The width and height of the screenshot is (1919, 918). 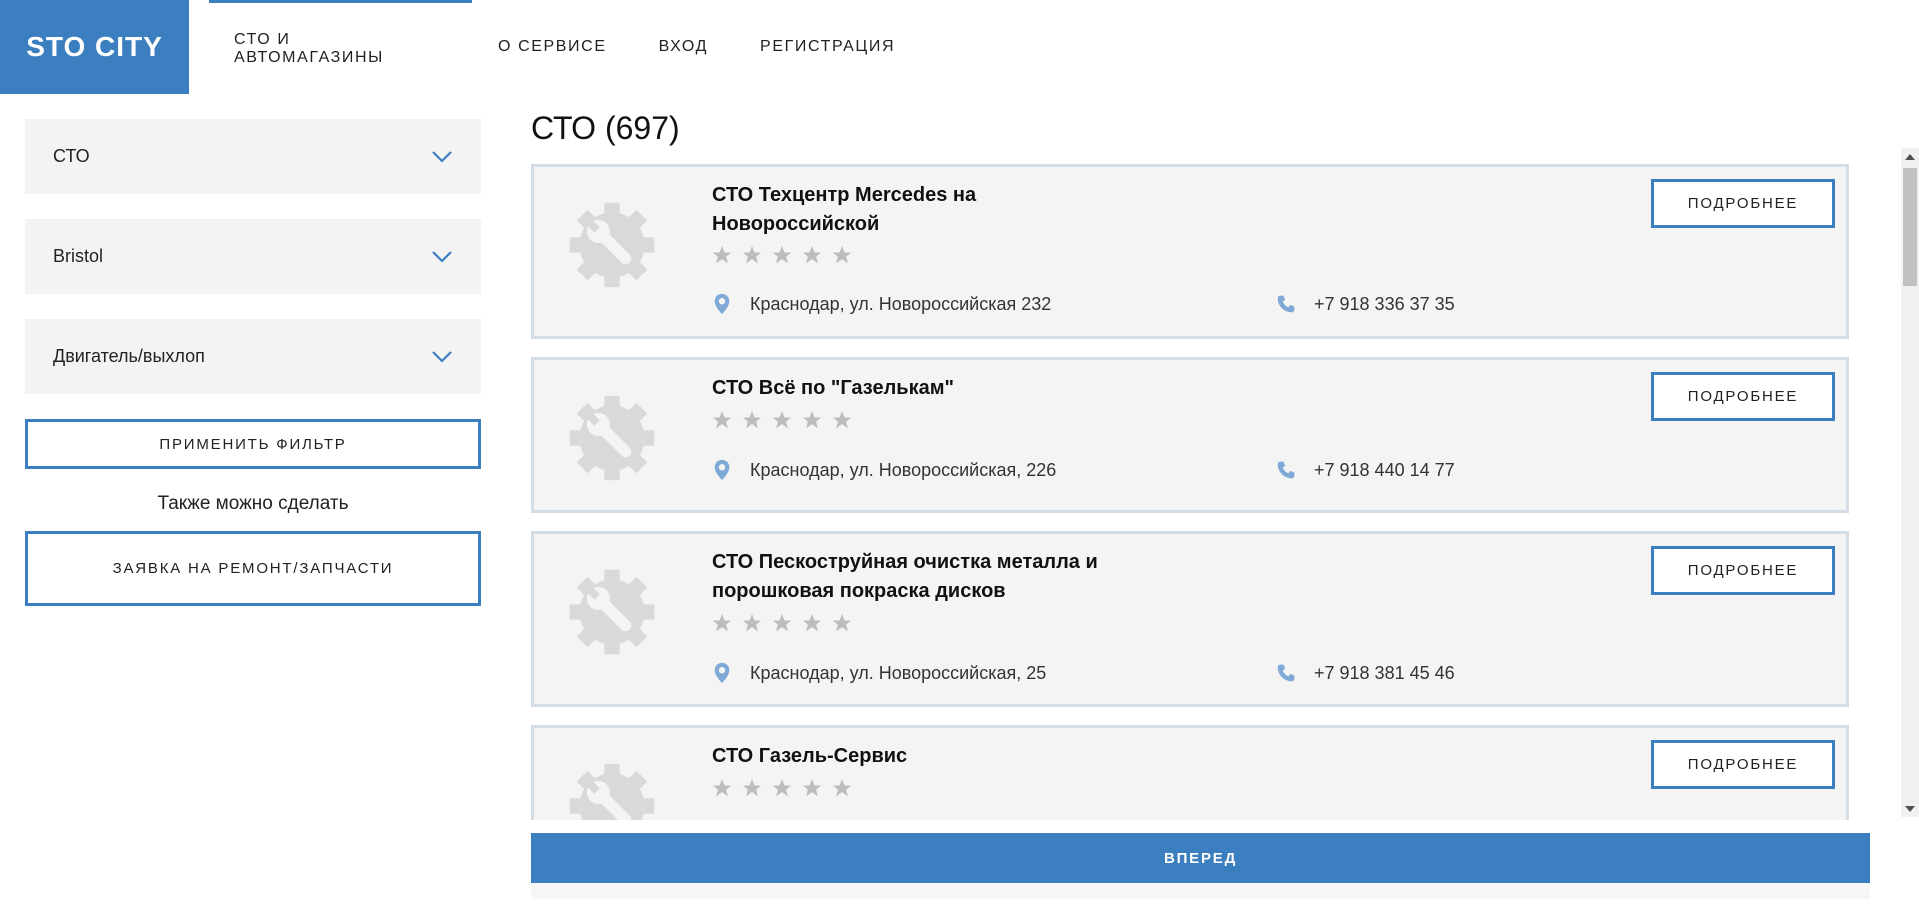 I want to click on bottom-strip, so click(x=1200, y=891).